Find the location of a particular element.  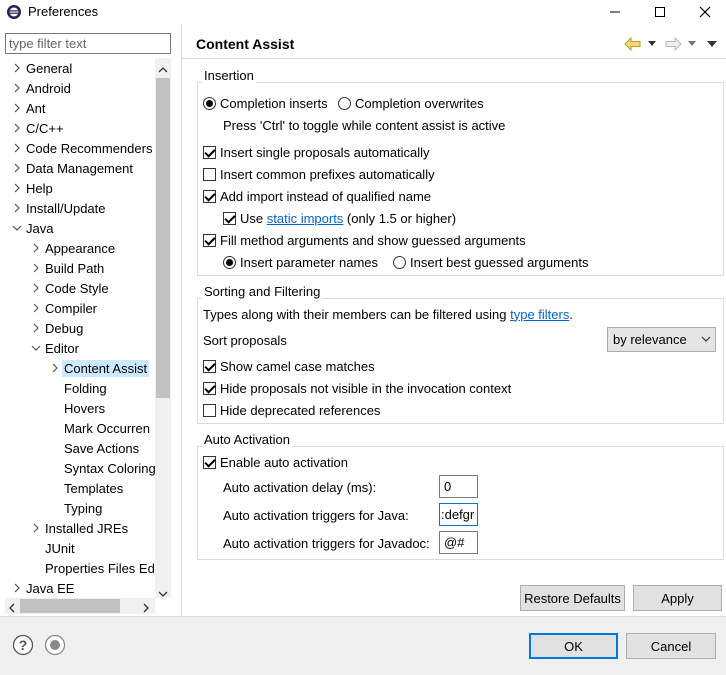

insert-common-label: Insert common prefixes automatically is located at coordinates (327, 174).